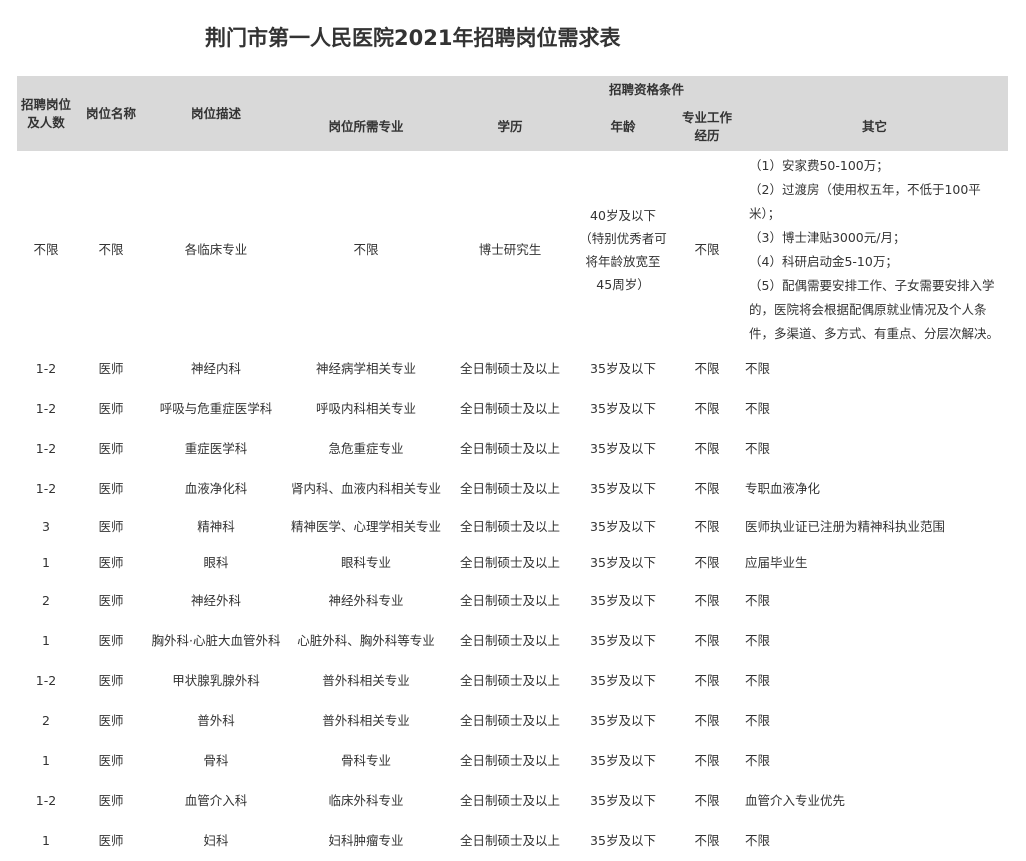 The height and width of the screenshot is (861, 1026). Describe the element at coordinates (845, 526) in the screenshot. I see `cell-other: 医师执业证已注册为精神科执业范围` at that location.